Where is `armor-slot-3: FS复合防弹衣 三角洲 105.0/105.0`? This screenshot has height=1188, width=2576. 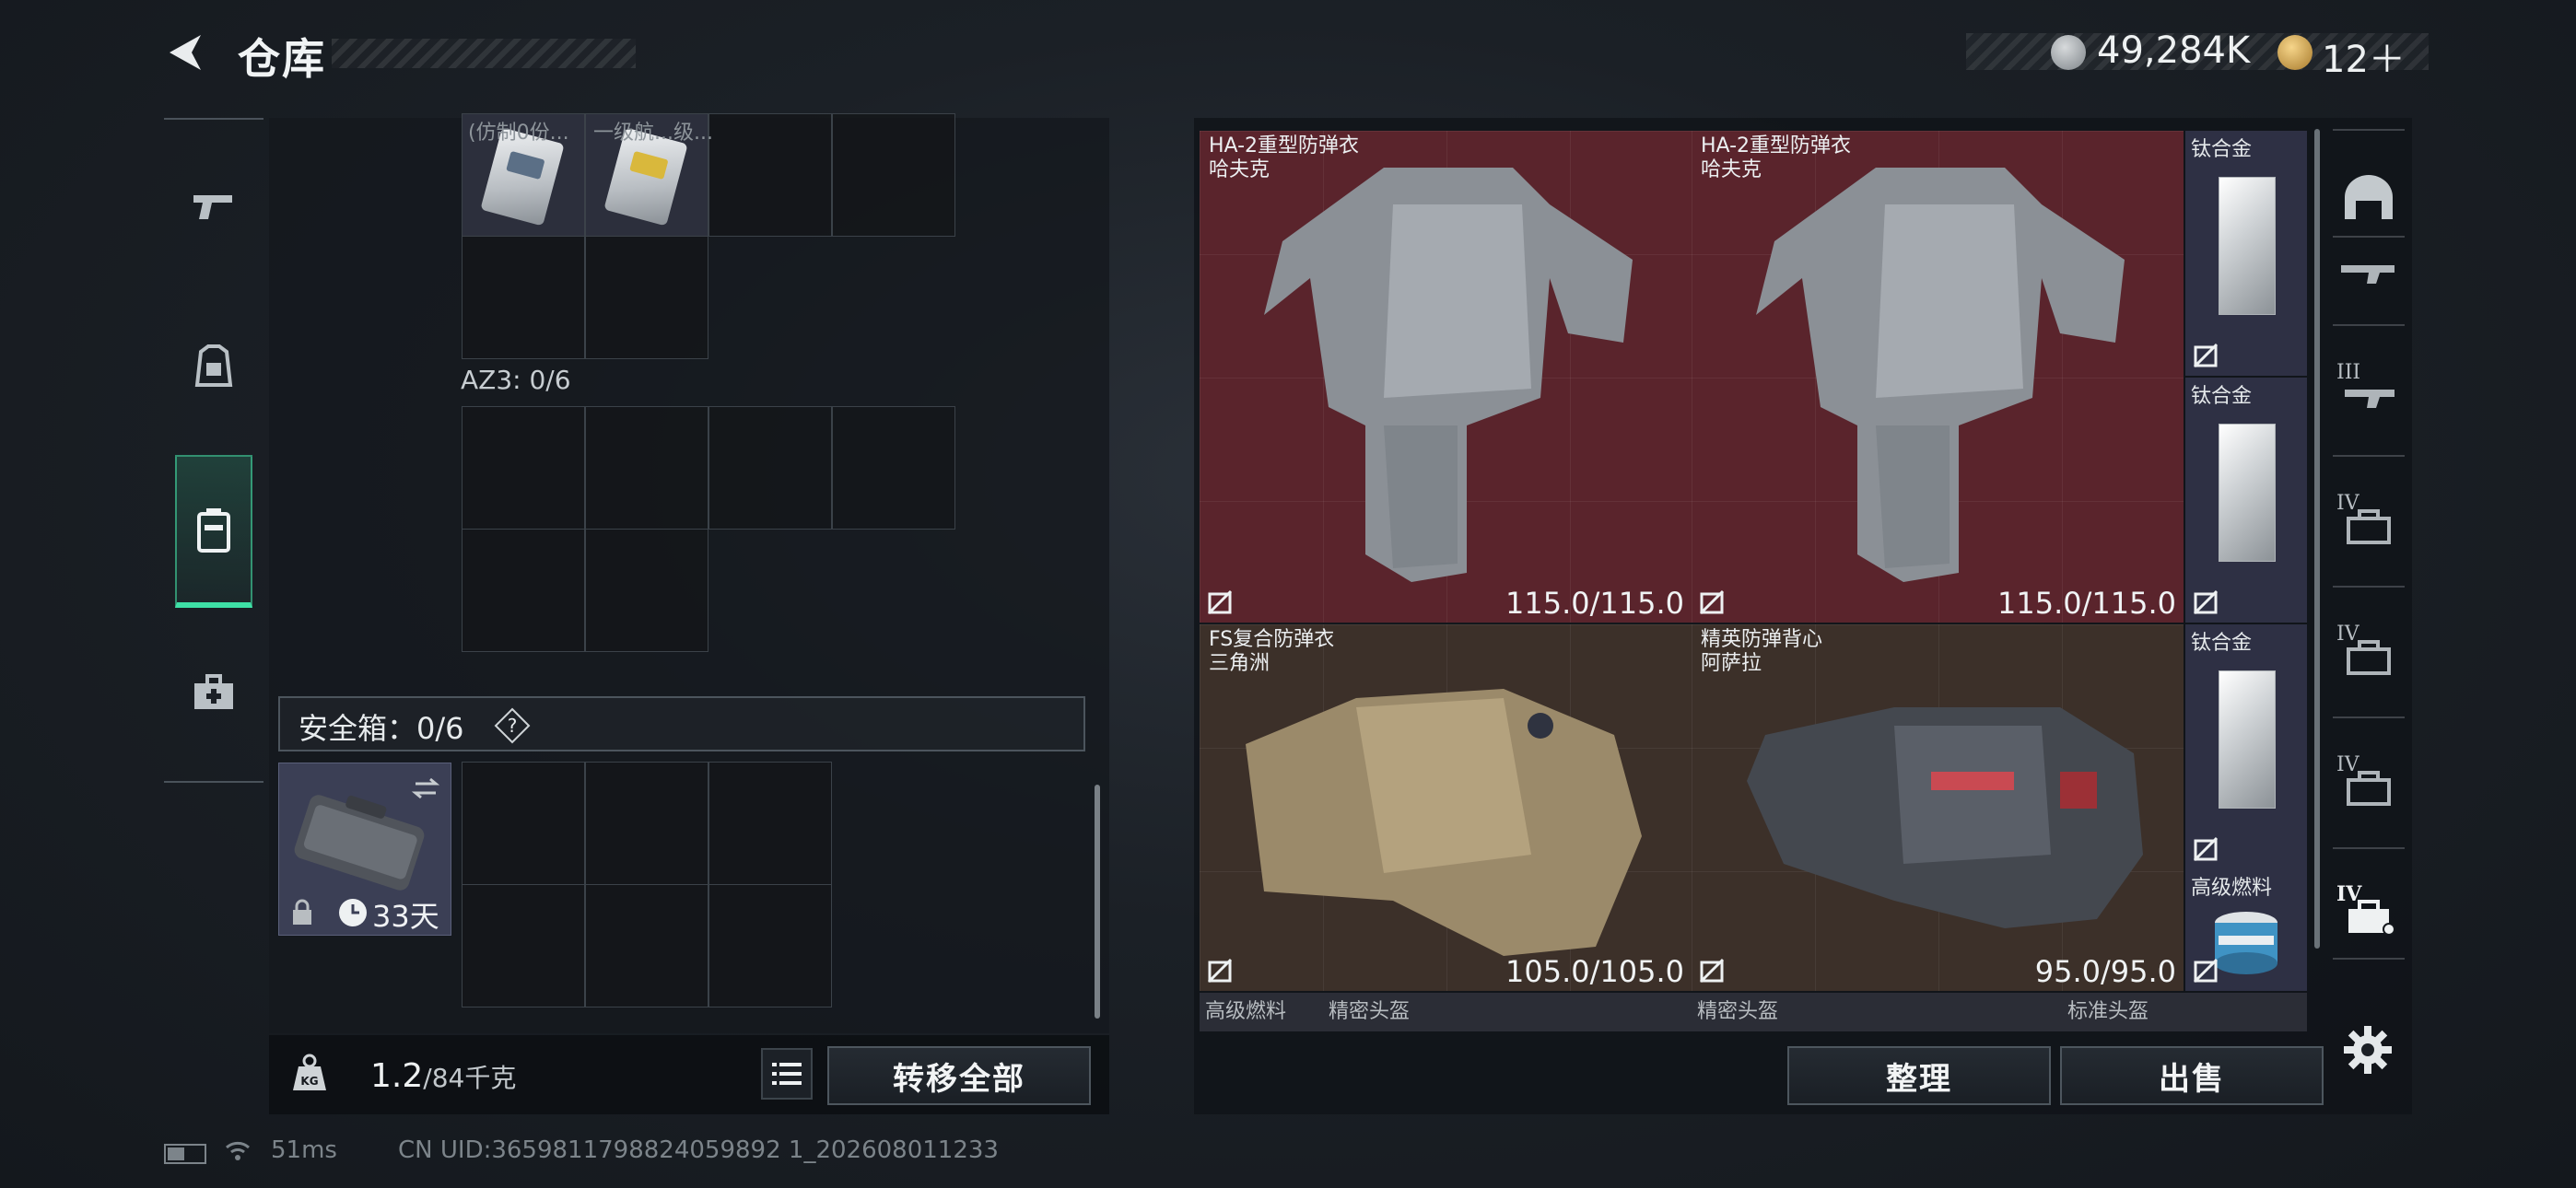 armor-slot-3: FS复合防弹衣 三角洲 105.0/105.0 is located at coordinates (1446, 807).